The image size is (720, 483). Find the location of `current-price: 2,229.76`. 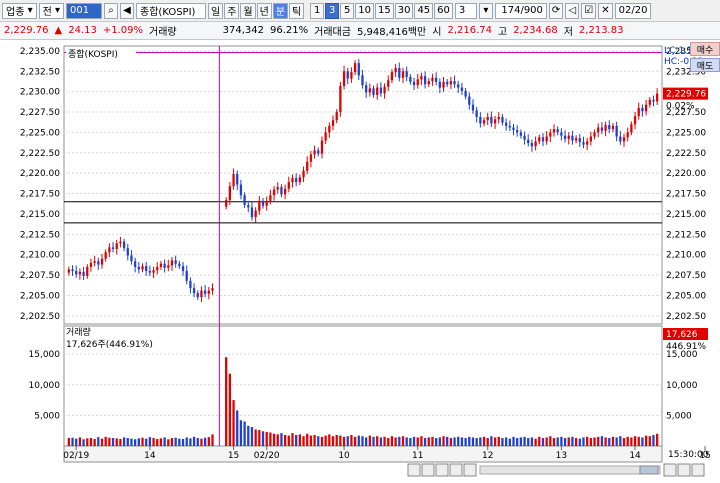

current-price: 2,229.76 is located at coordinates (26, 30).